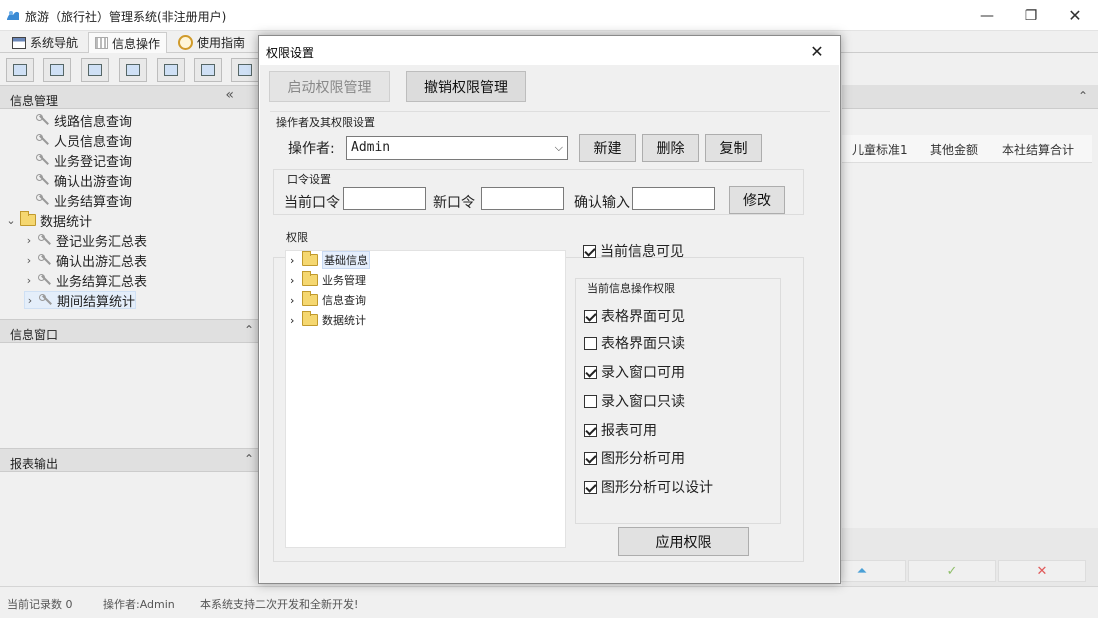  Describe the element at coordinates (84, 180) in the screenshot. I see `tree-item-trip-confirm-query: 确认出游查询` at that location.